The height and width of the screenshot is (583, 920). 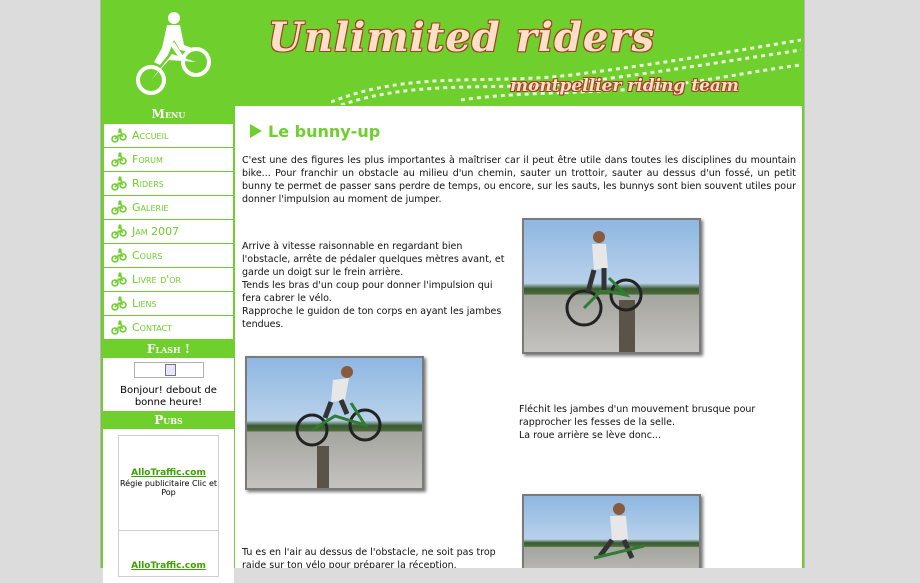 What do you see at coordinates (168, 488) in the screenshot?
I see `ad-text: Régie publicitaire Clic et Pop` at bounding box center [168, 488].